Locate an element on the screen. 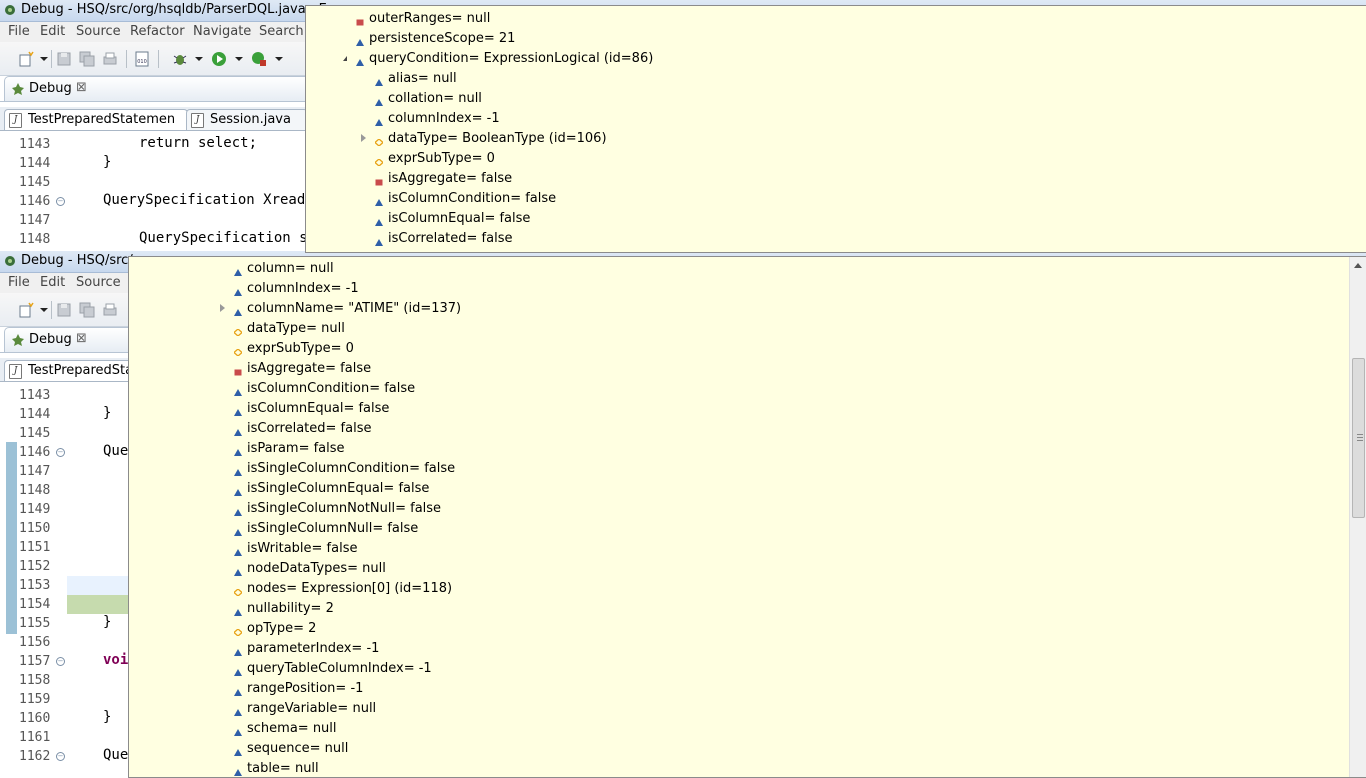 Image resolution: width=1366 pixels, height=778 pixels. variable-label: opType= 2 is located at coordinates (282, 628).